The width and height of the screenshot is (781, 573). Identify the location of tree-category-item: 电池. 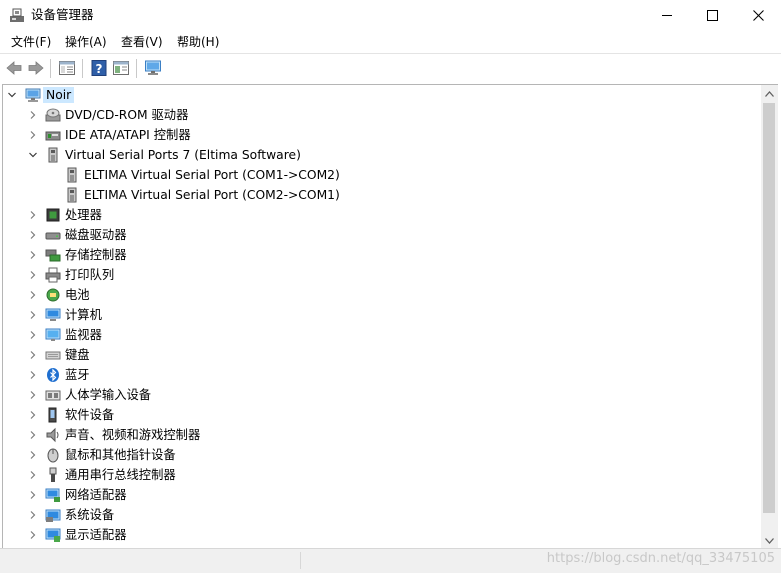
(382, 295).